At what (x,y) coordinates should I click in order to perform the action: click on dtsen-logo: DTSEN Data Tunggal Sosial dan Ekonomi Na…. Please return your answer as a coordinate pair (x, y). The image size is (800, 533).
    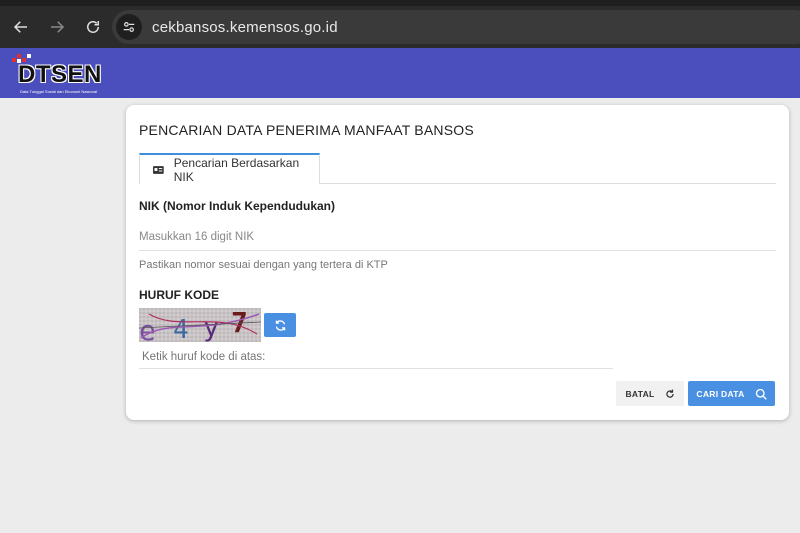
    Looking at the image, I should click on (62, 73).